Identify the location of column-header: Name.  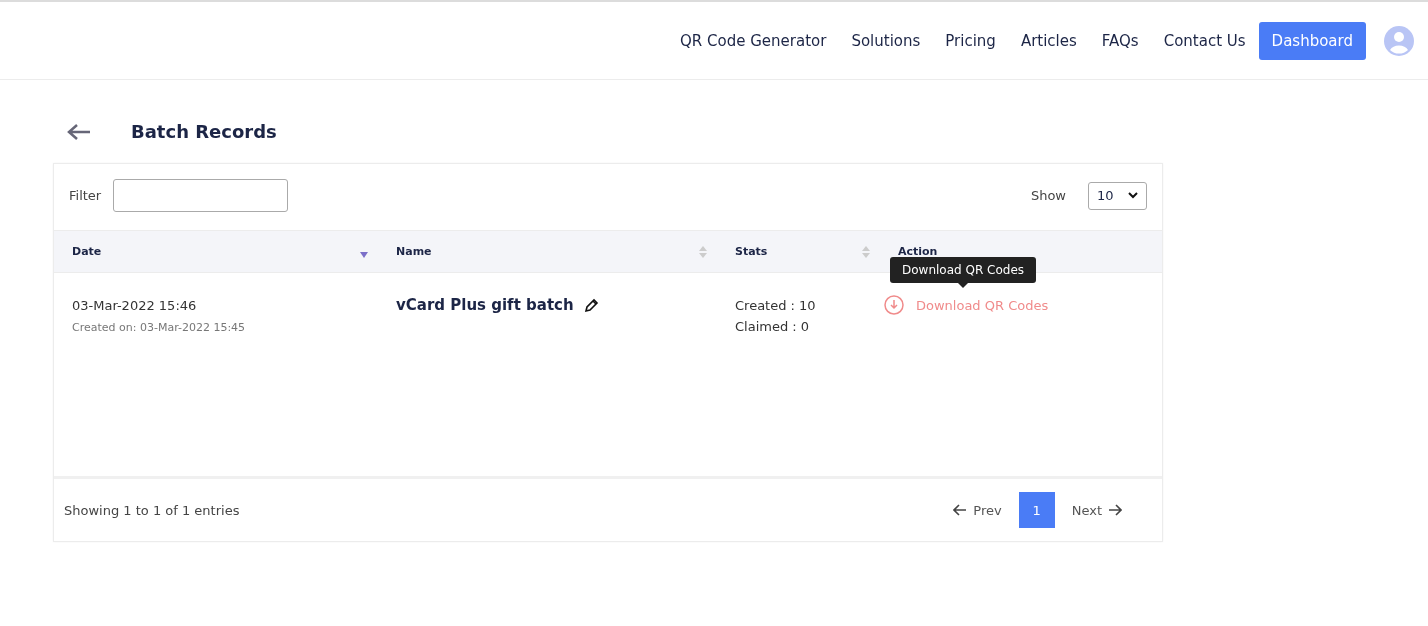
(414, 251).